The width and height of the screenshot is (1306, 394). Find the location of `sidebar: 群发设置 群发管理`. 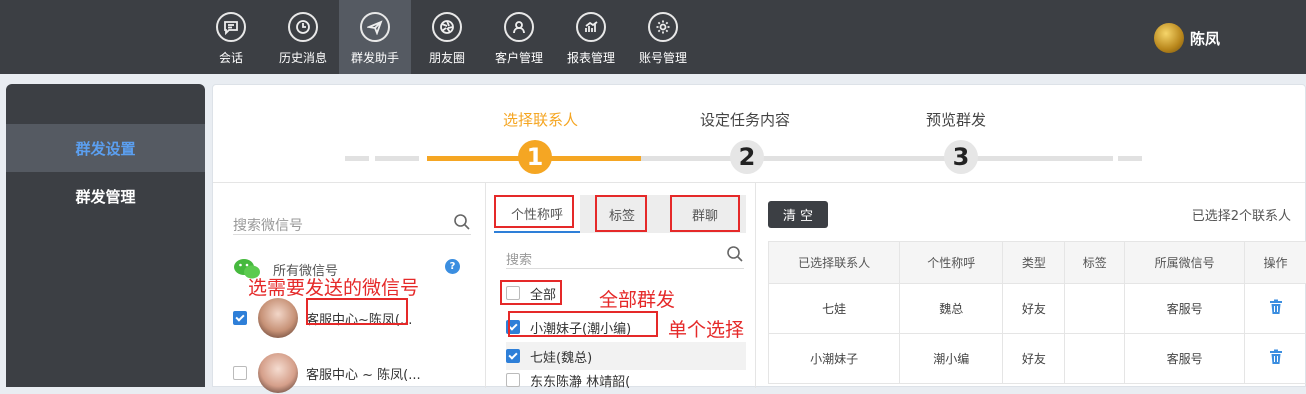

sidebar: 群发设置 群发管理 is located at coordinates (105, 235).